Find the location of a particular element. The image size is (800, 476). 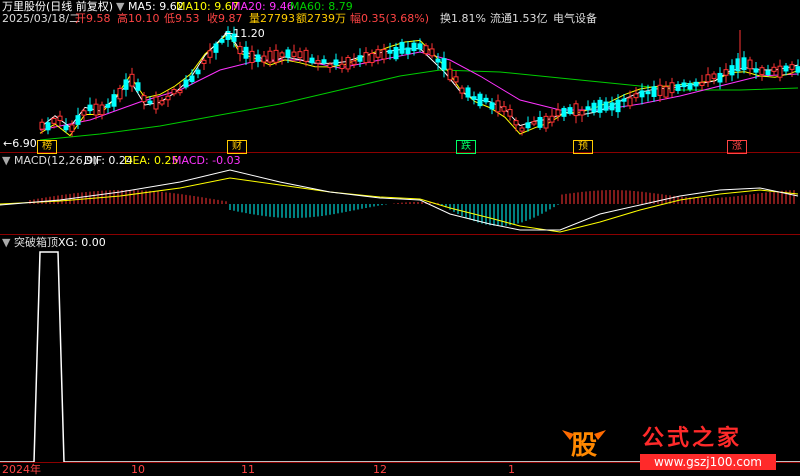

watermark-logo-icon: 股 is located at coordinates (584, 446).